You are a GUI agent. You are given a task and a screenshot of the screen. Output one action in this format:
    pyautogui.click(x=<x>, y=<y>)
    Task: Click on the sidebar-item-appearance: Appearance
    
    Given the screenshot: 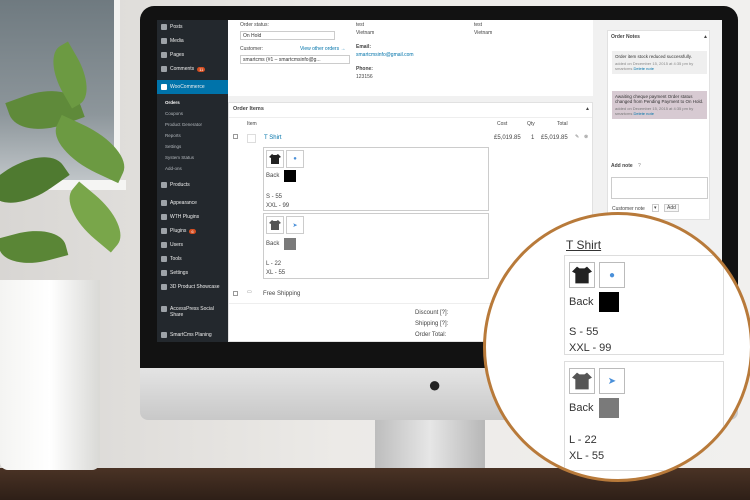 What is the action you would take?
    pyautogui.click(x=192, y=203)
    